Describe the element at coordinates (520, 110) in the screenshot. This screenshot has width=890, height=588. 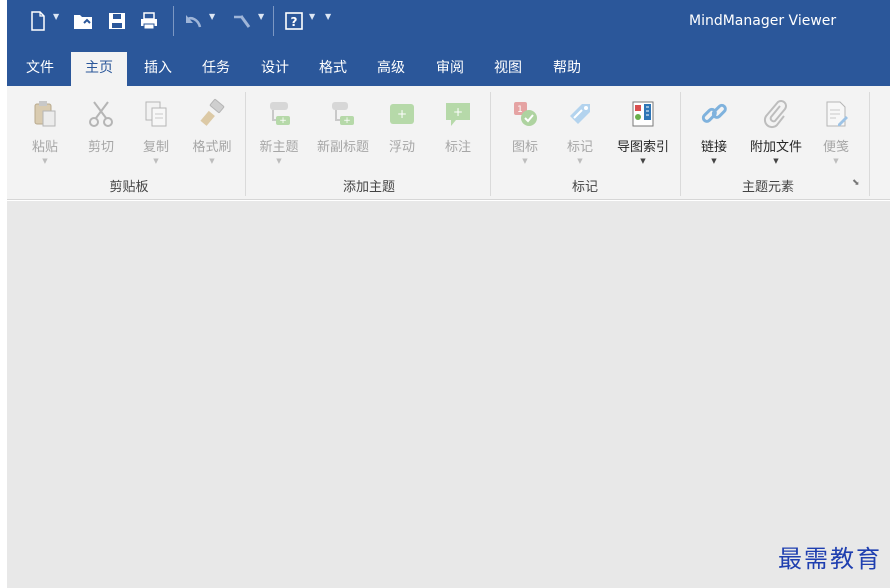
I see `svg-text: 1` at that location.